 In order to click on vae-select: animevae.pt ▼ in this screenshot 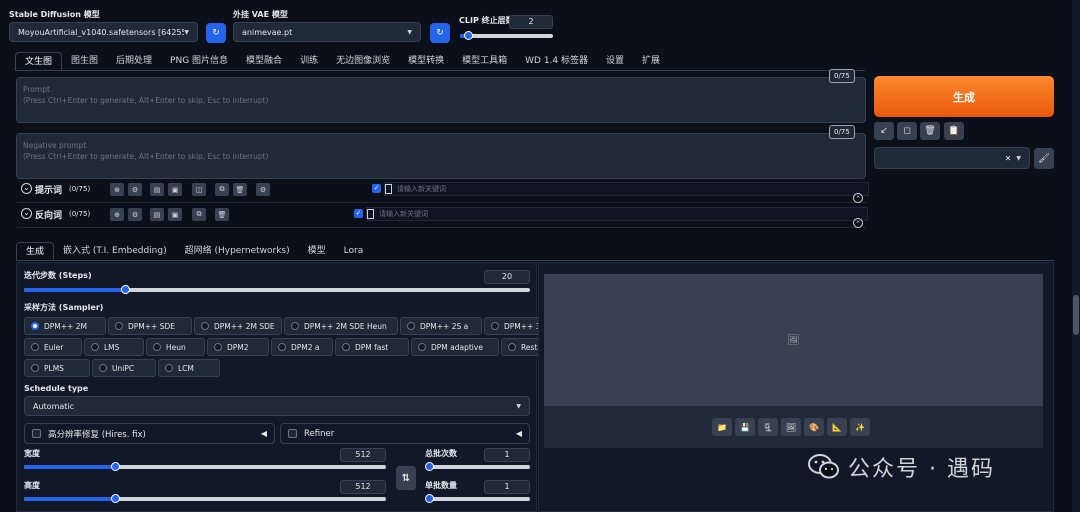, I will do `click(327, 32)`.